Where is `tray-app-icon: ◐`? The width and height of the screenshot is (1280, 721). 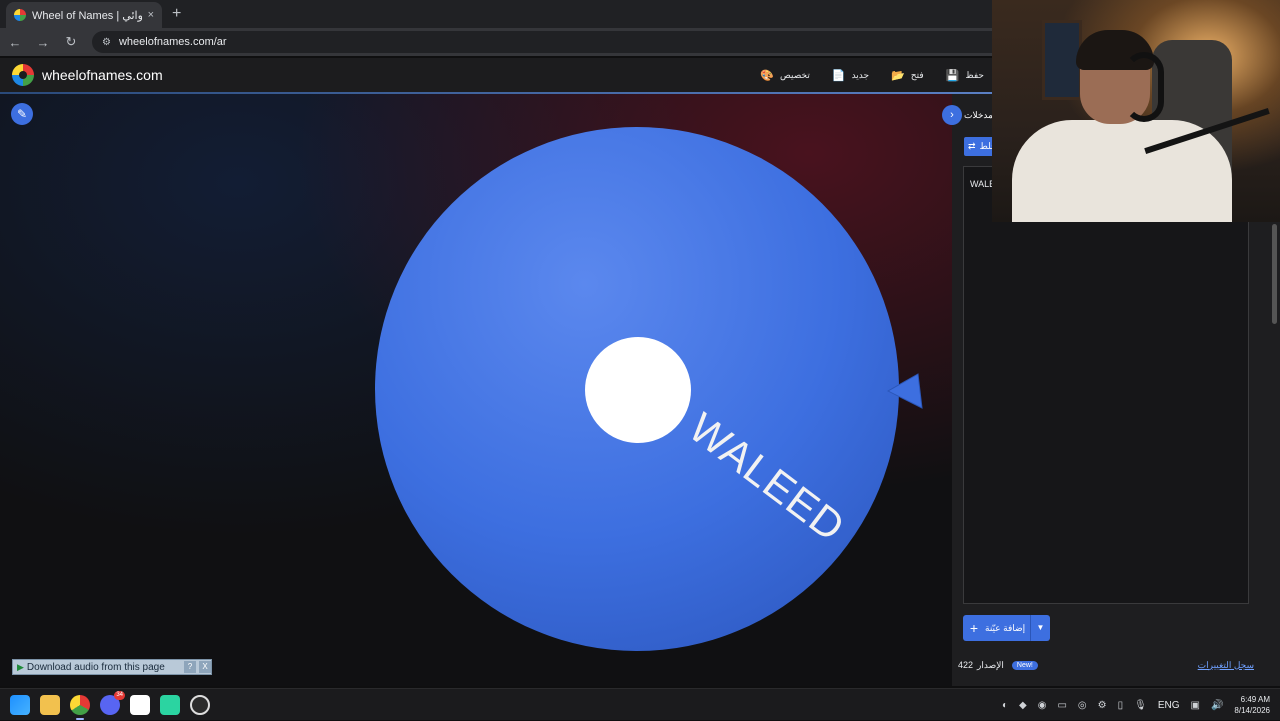 tray-app-icon: ◐ is located at coordinates (1005, 705).